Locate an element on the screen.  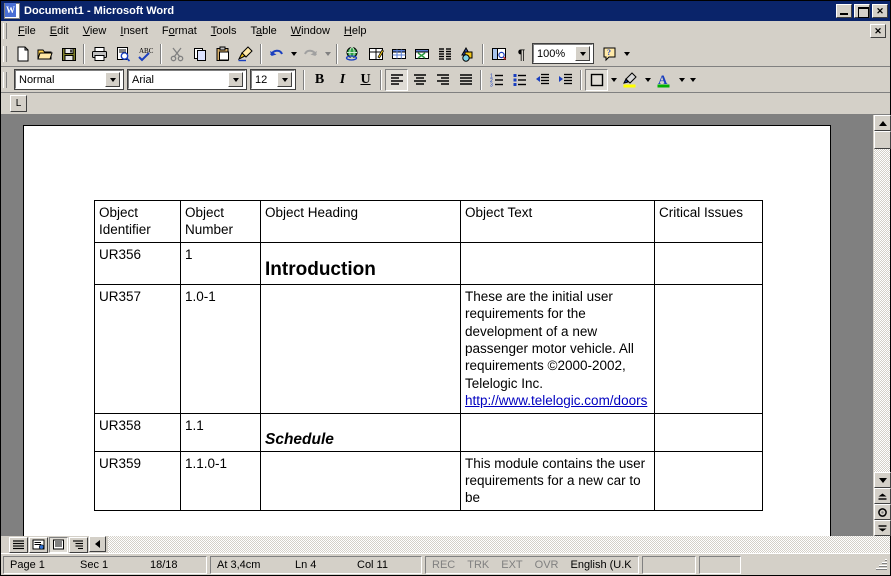
zoom-dropdown-arrow-icon is located at coordinates (582, 53).